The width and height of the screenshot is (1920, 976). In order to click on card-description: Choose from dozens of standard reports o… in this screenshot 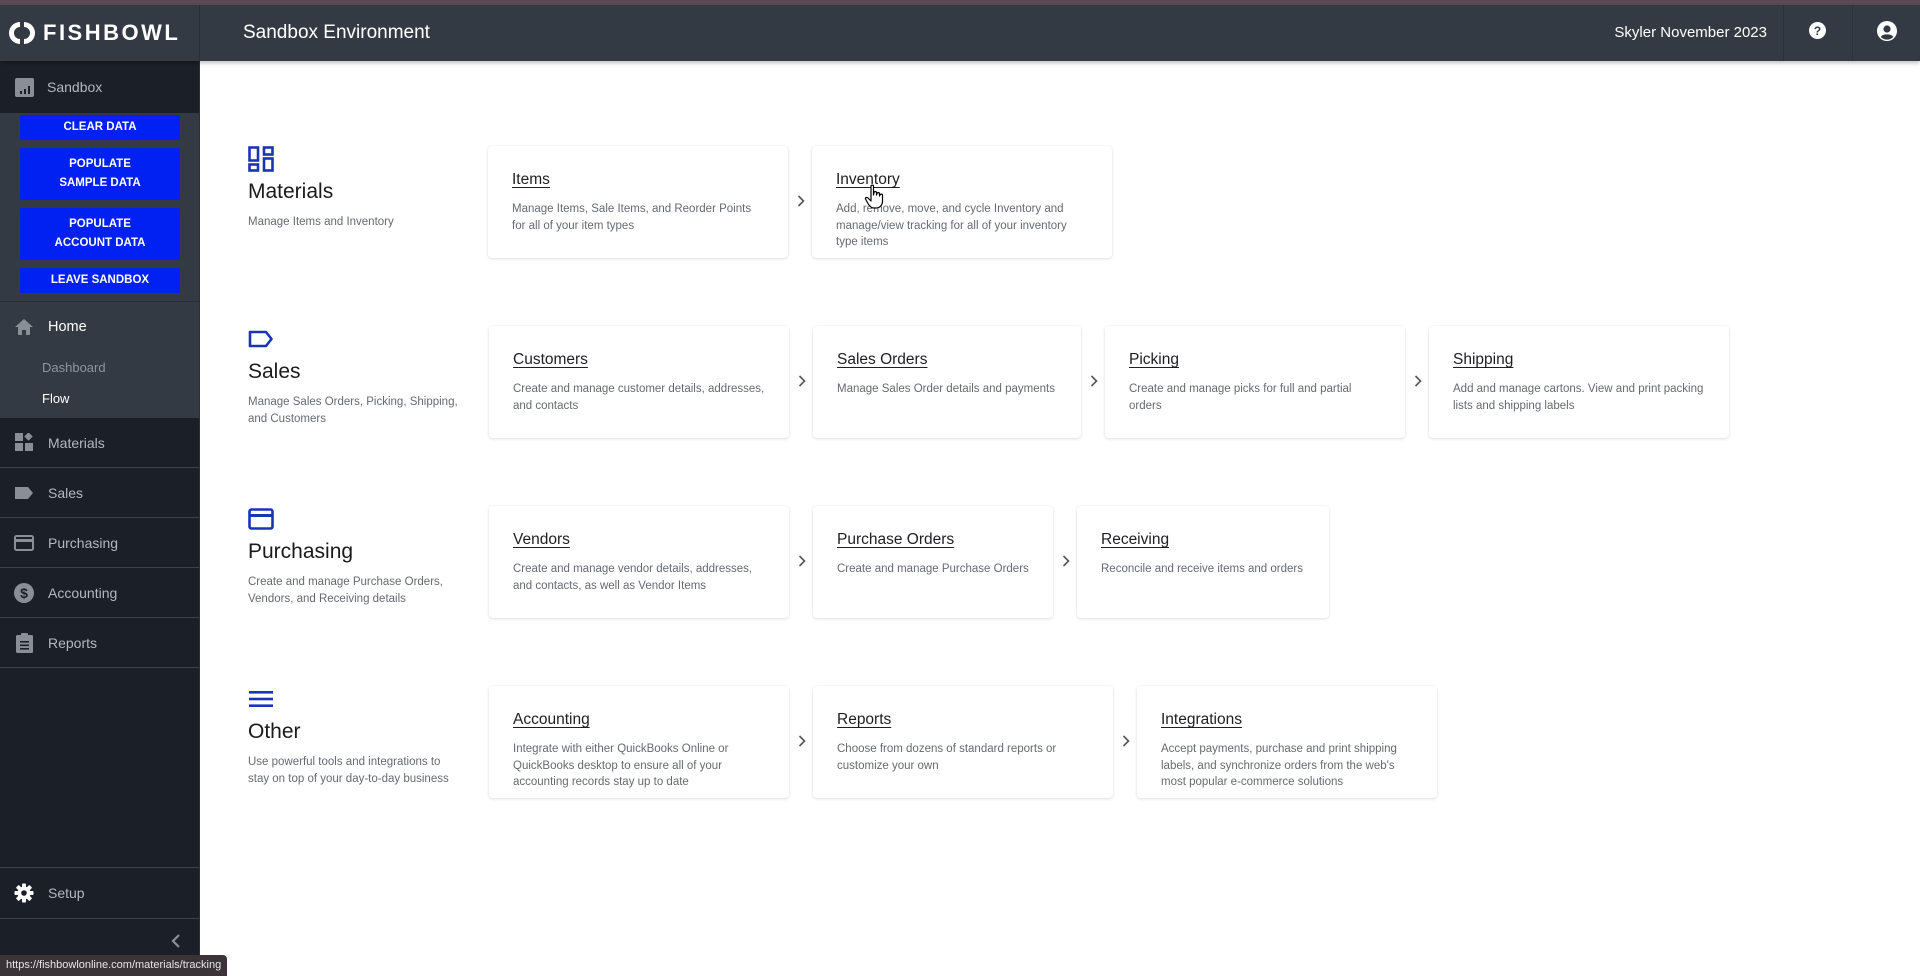, I will do `click(947, 757)`.